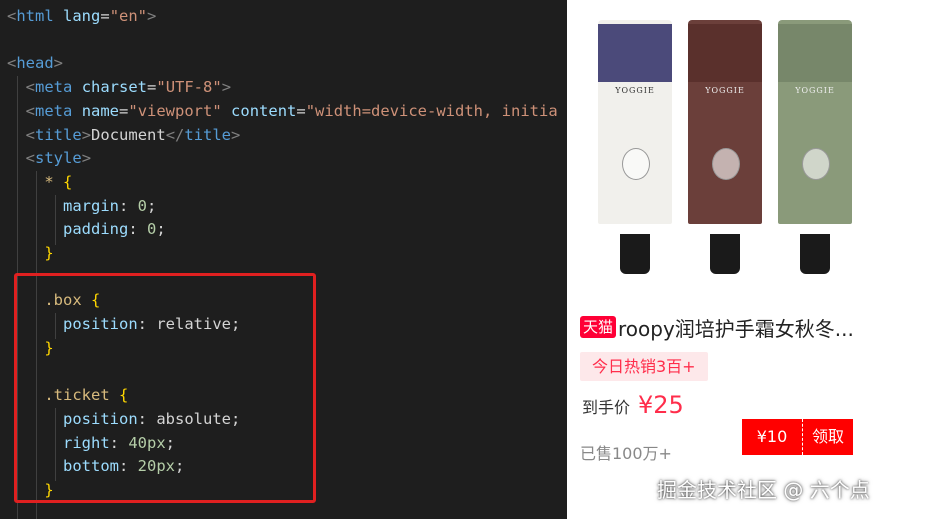 The image size is (934, 519). I want to click on code-line: }, so click(30, 254).